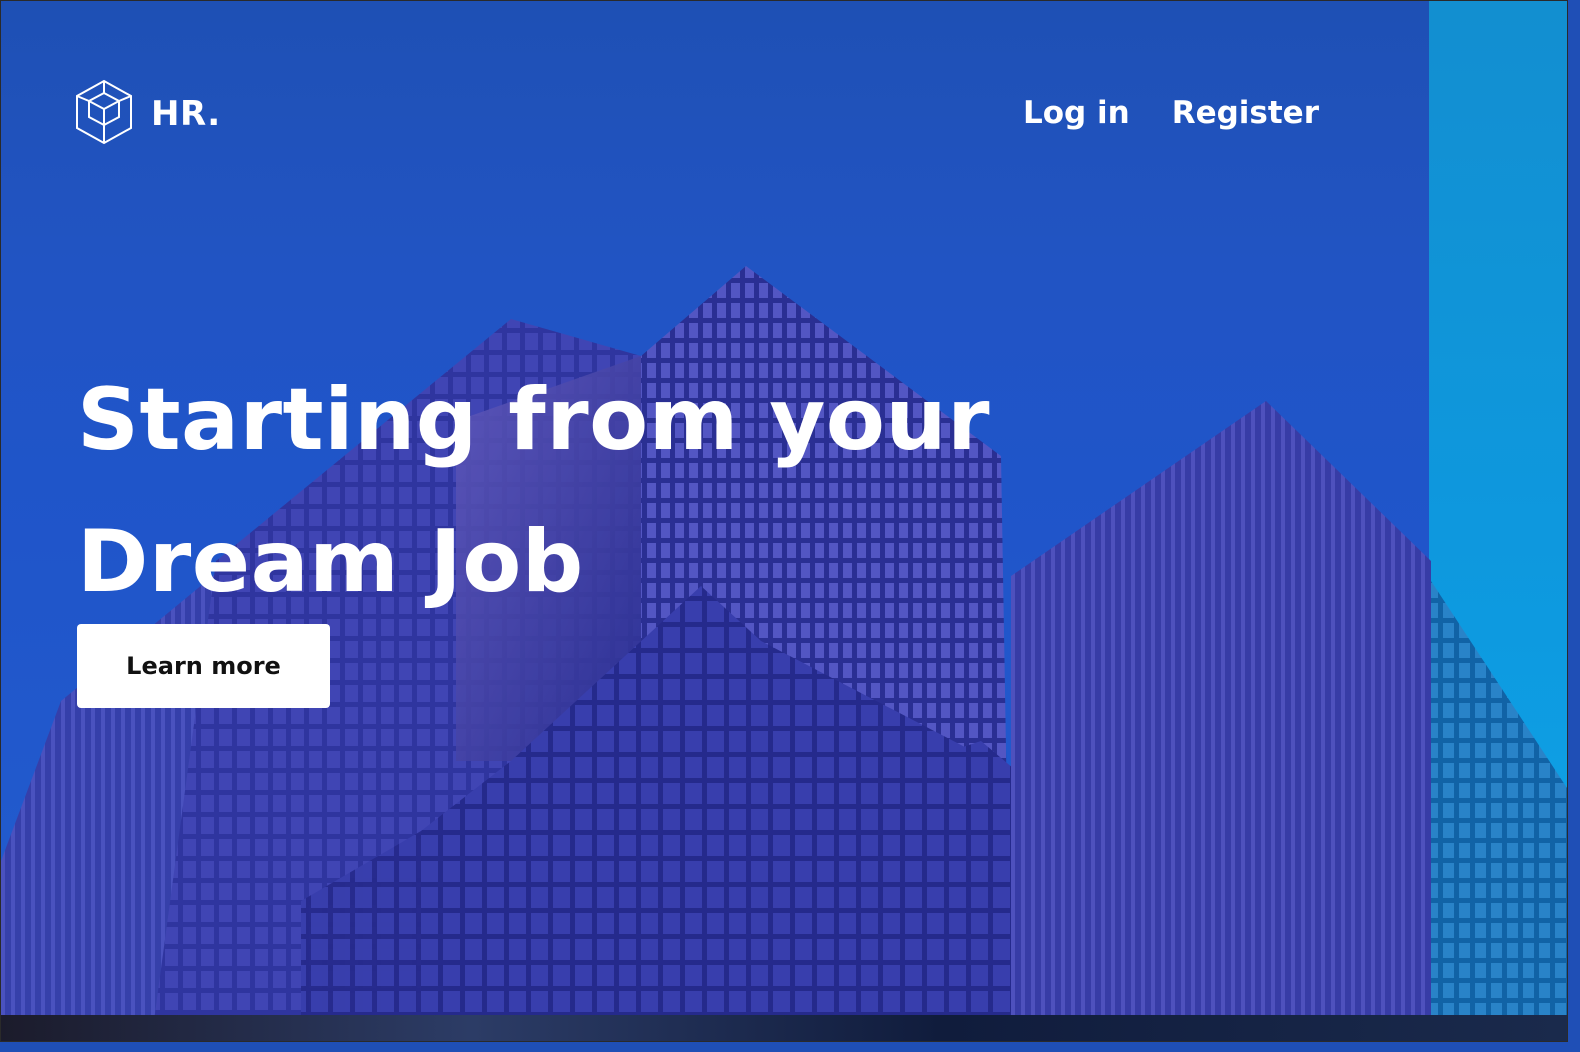  Describe the element at coordinates (534, 420) in the screenshot. I see `headline-line-1: Starting from your` at that location.